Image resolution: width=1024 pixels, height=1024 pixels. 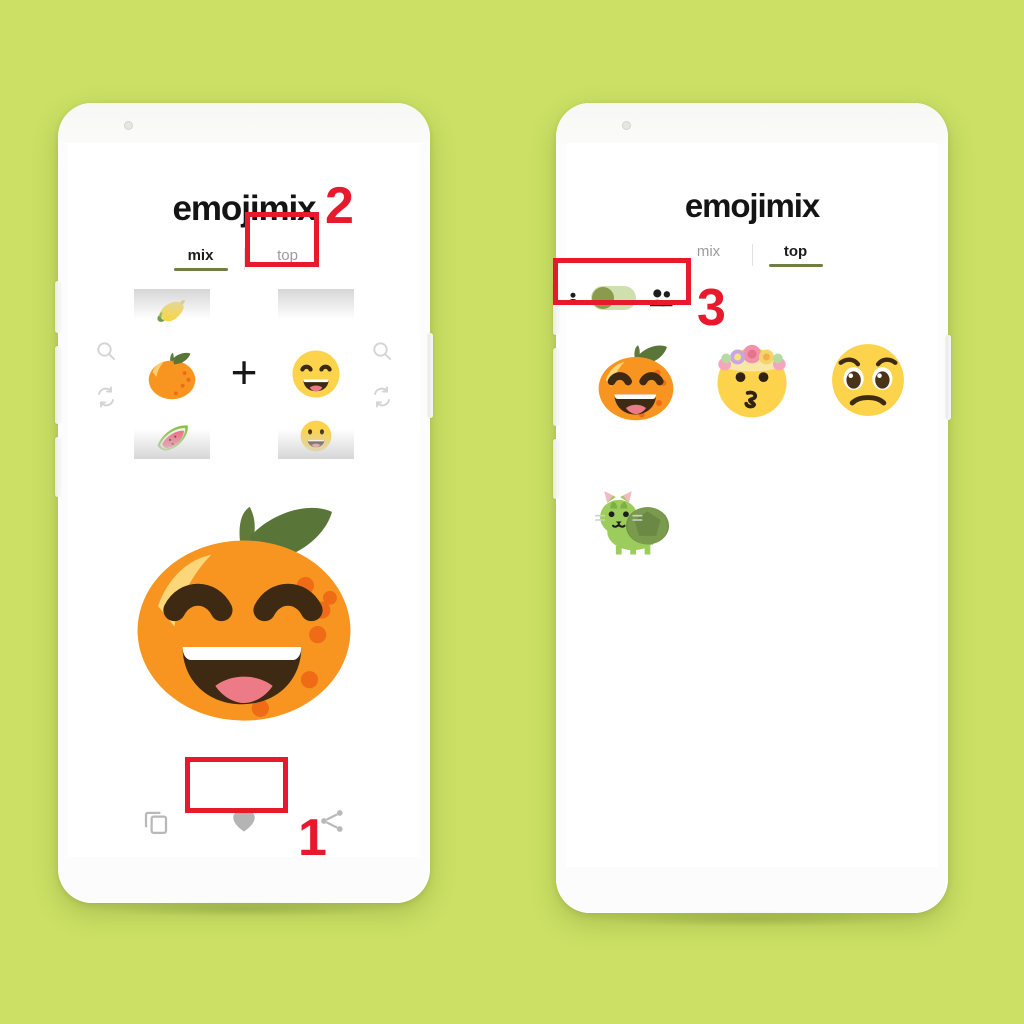 I want to click on kissing-face-with-flower-crown-icon, so click(x=752, y=381).